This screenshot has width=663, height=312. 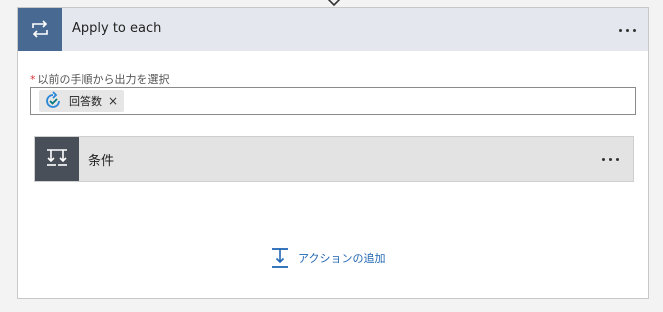 I want to click on add-action-button: アクションの追加, so click(x=327, y=258).